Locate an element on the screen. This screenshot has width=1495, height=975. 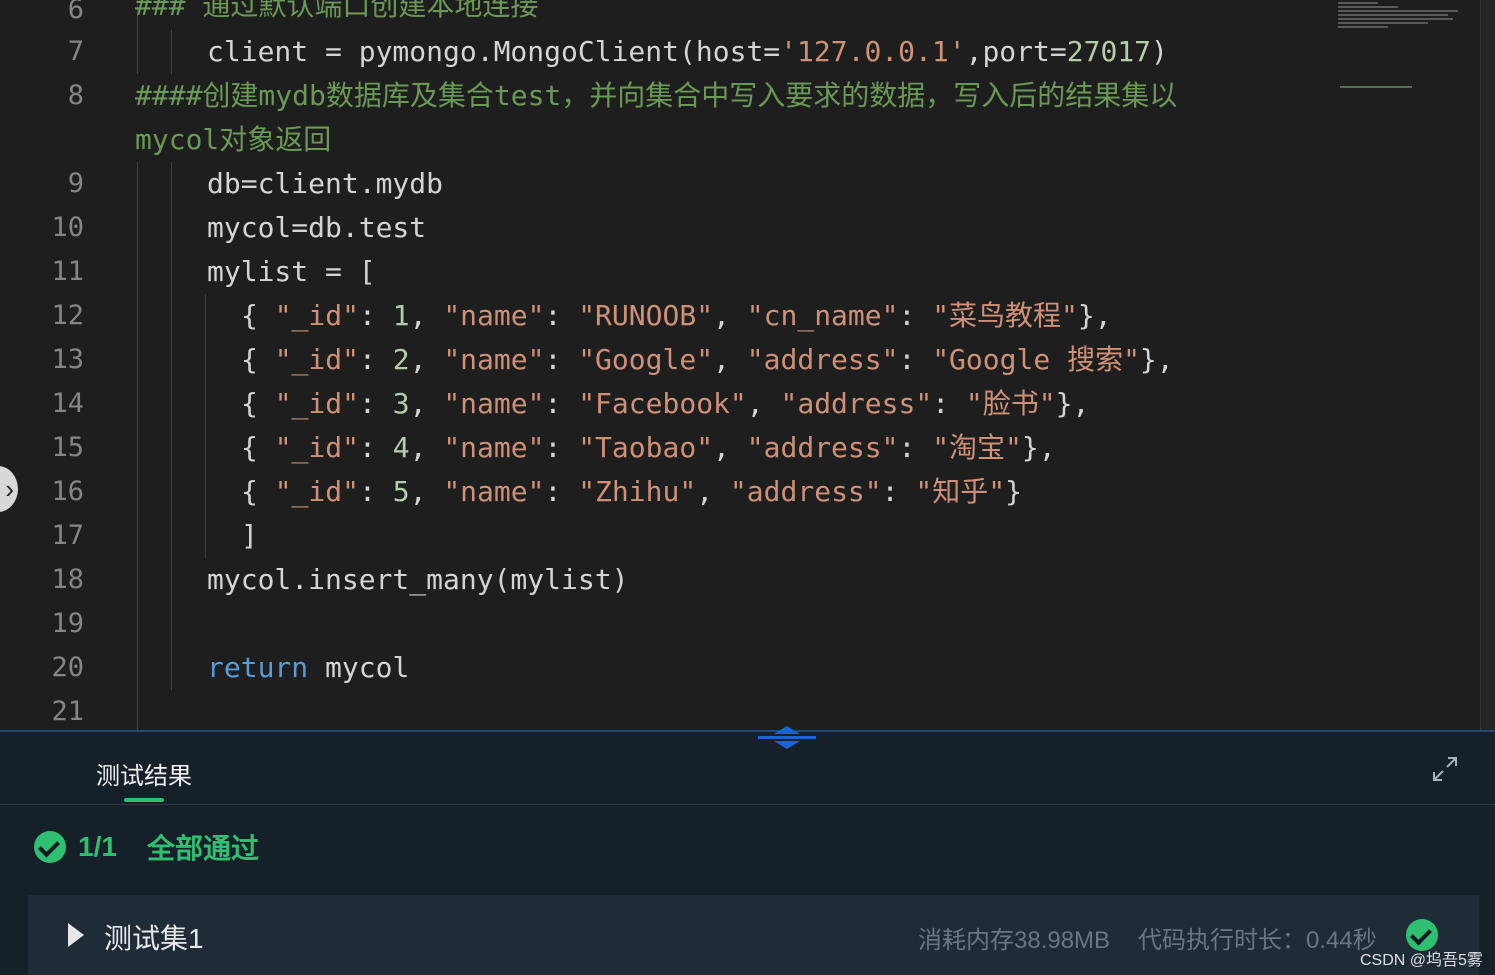
code-token: "菜鸟教程" is located at coordinates (1005, 315).